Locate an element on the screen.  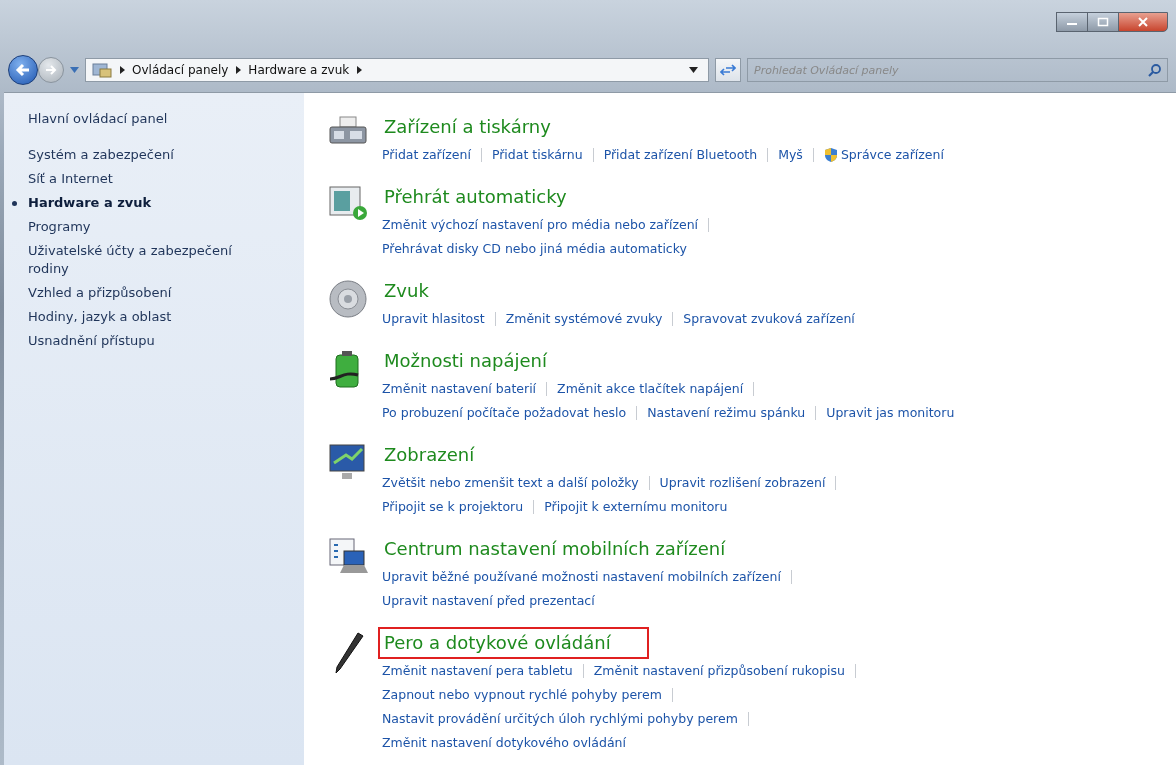
category-title-link: Možnosti napájení is located at coordinates (465, 361).